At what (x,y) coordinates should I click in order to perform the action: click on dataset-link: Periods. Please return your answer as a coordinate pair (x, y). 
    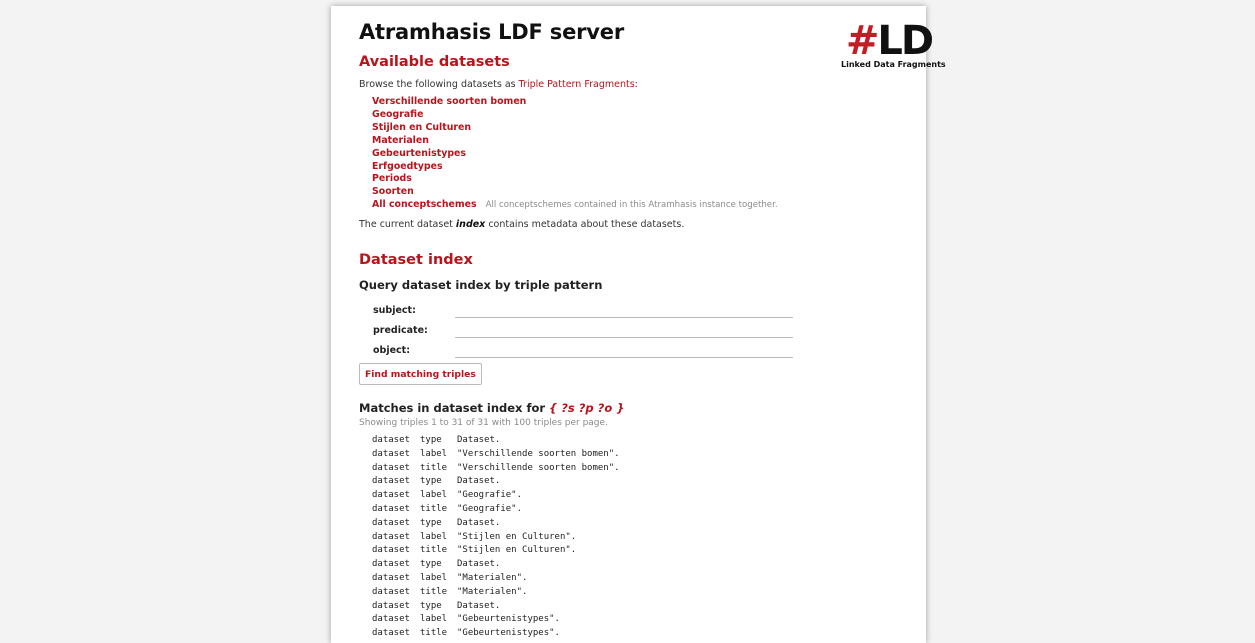
    Looking at the image, I should click on (392, 178).